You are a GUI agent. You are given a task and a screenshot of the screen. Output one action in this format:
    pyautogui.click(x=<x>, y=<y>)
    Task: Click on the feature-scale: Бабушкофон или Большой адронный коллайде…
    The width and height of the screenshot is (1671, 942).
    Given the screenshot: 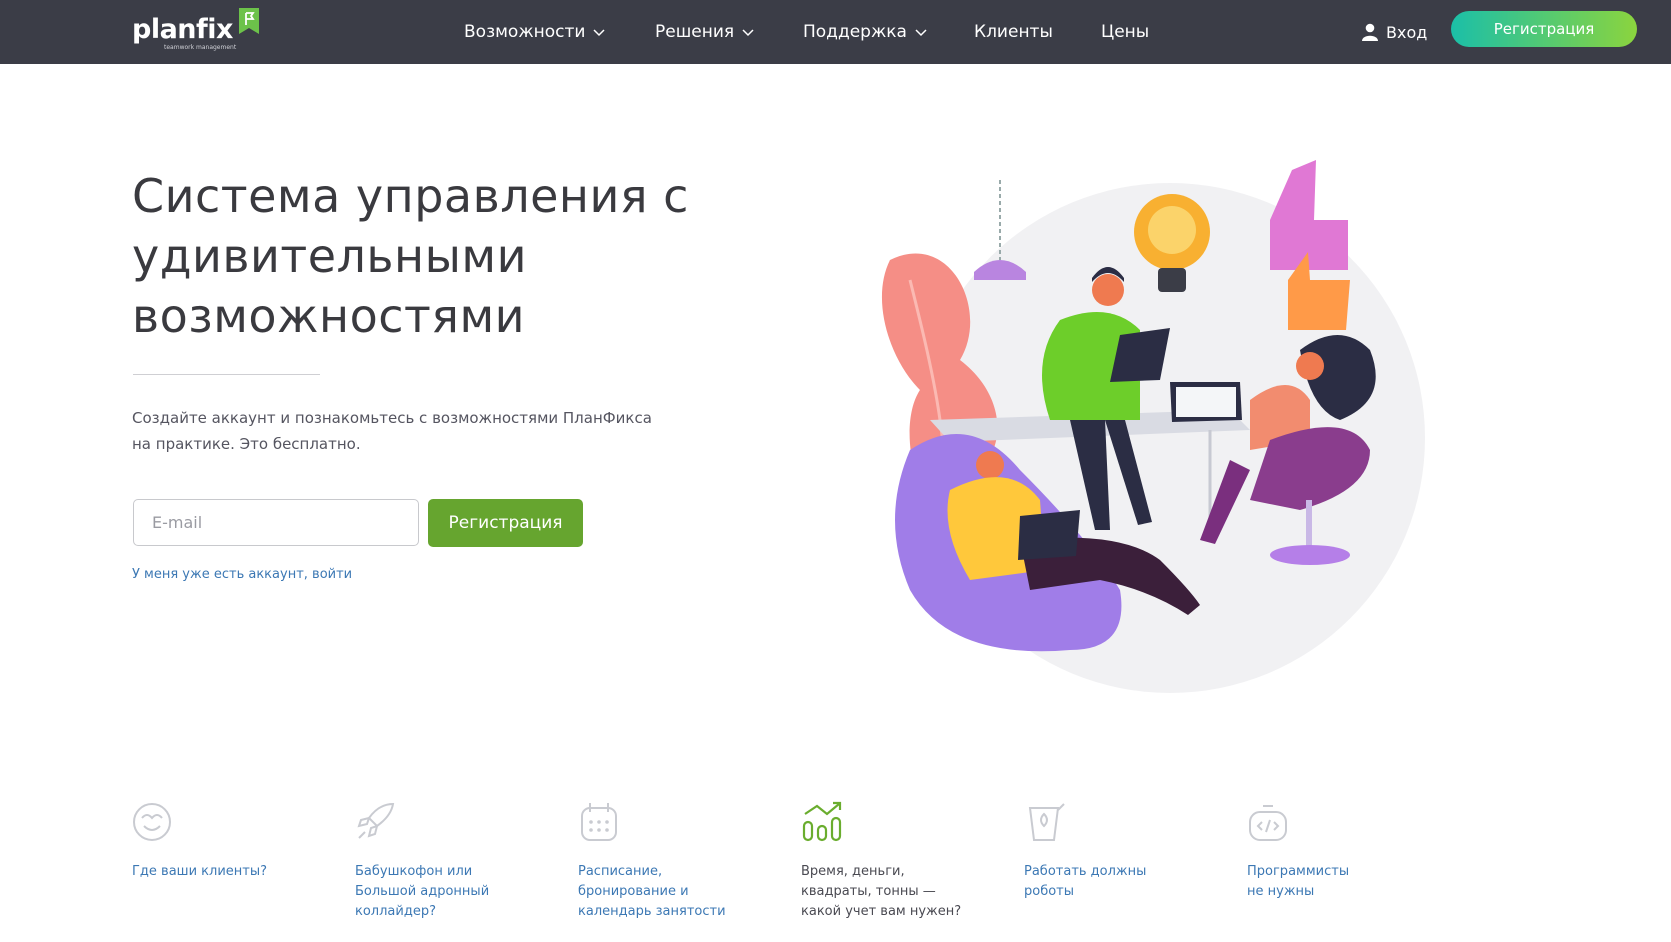 What is the action you would take?
    pyautogui.click(x=455, y=861)
    